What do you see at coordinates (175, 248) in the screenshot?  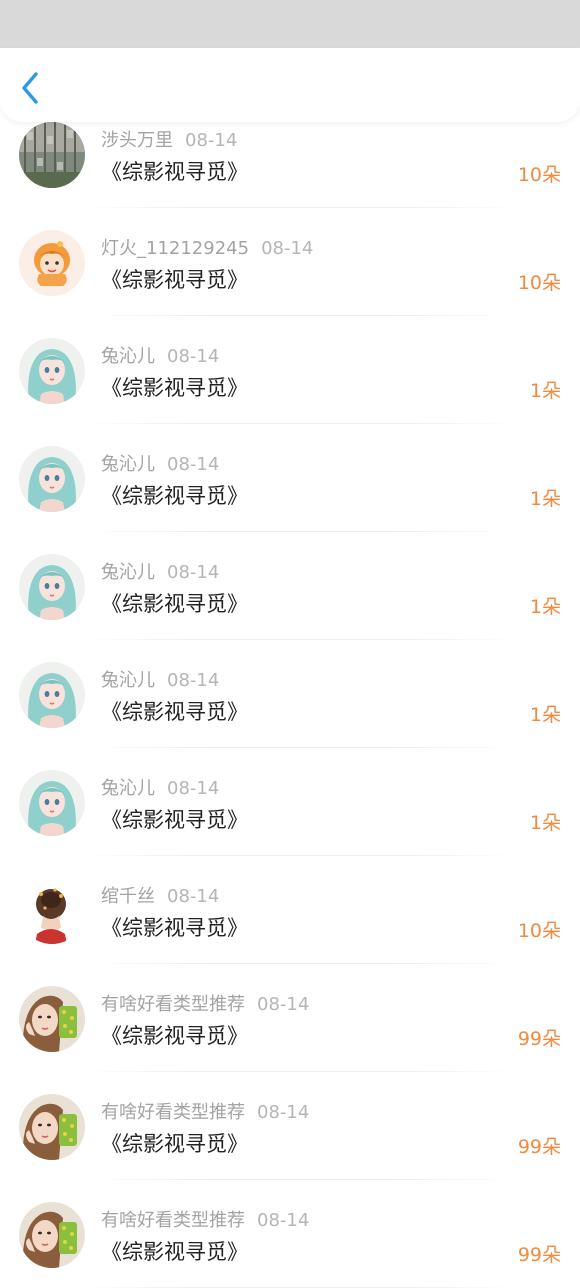 I see `username: 灯火_112129245` at bounding box center [175, 248].